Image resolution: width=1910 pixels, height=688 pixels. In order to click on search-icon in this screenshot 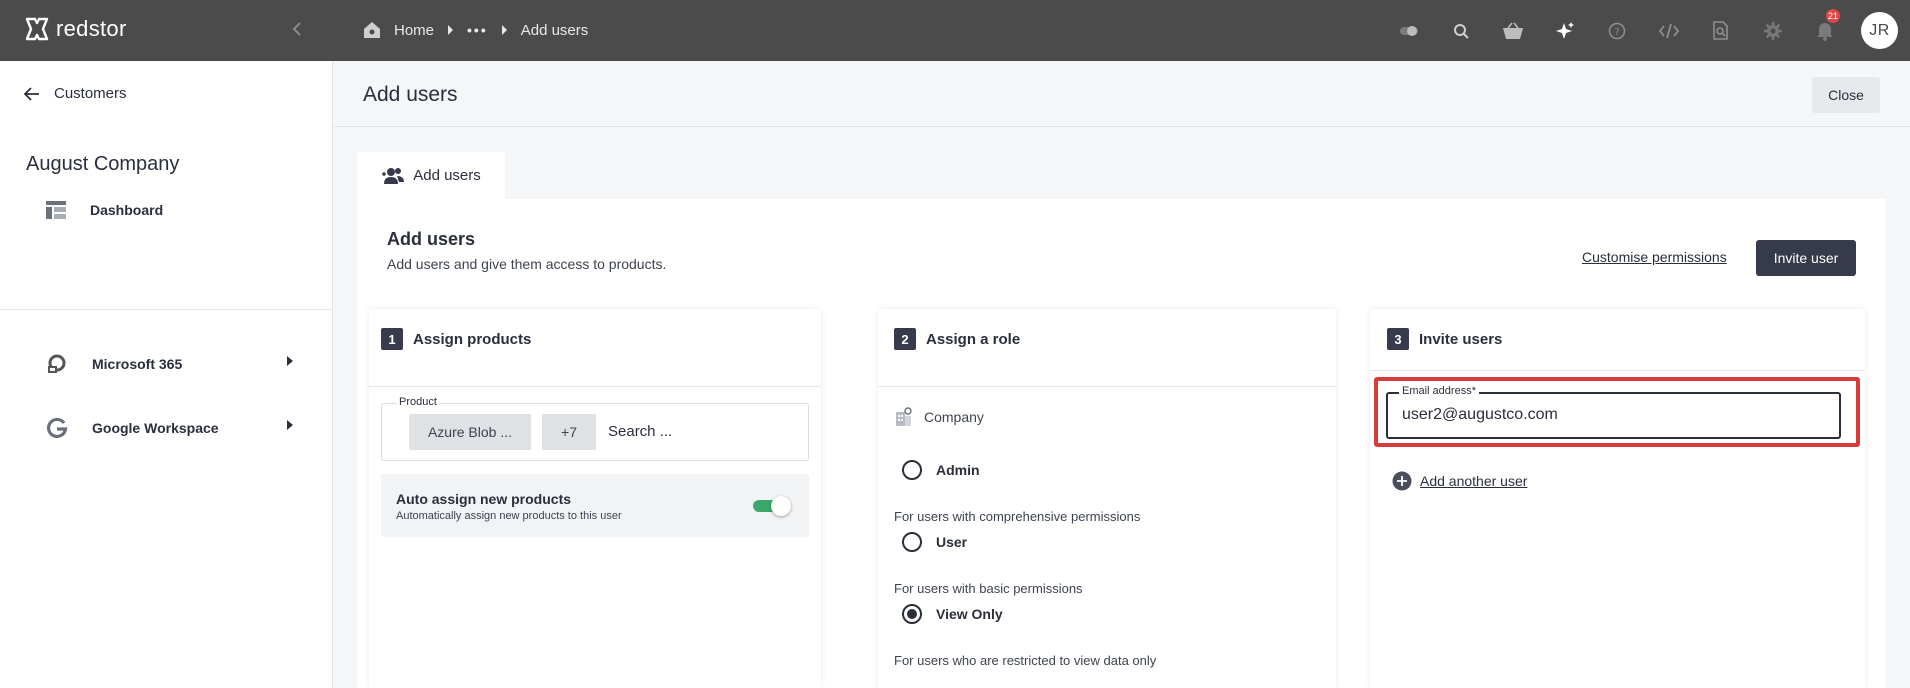, I will do `click(1461, 31)`.